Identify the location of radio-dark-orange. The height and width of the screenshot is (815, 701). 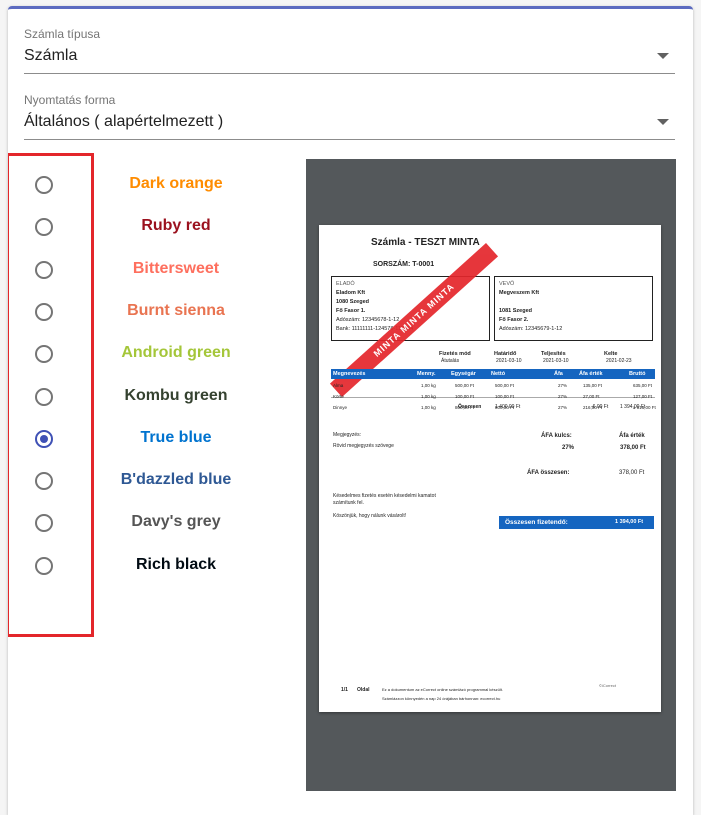
(44, 185).